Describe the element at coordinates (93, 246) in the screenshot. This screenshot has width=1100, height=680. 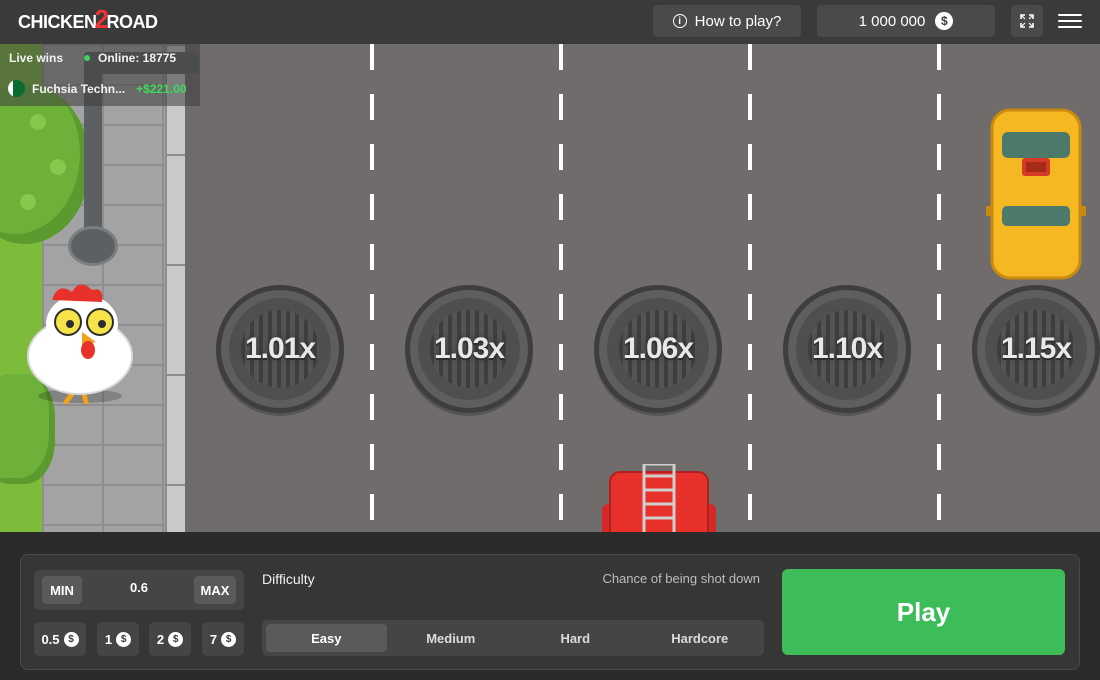
I see `street-lamp-base` at that location.